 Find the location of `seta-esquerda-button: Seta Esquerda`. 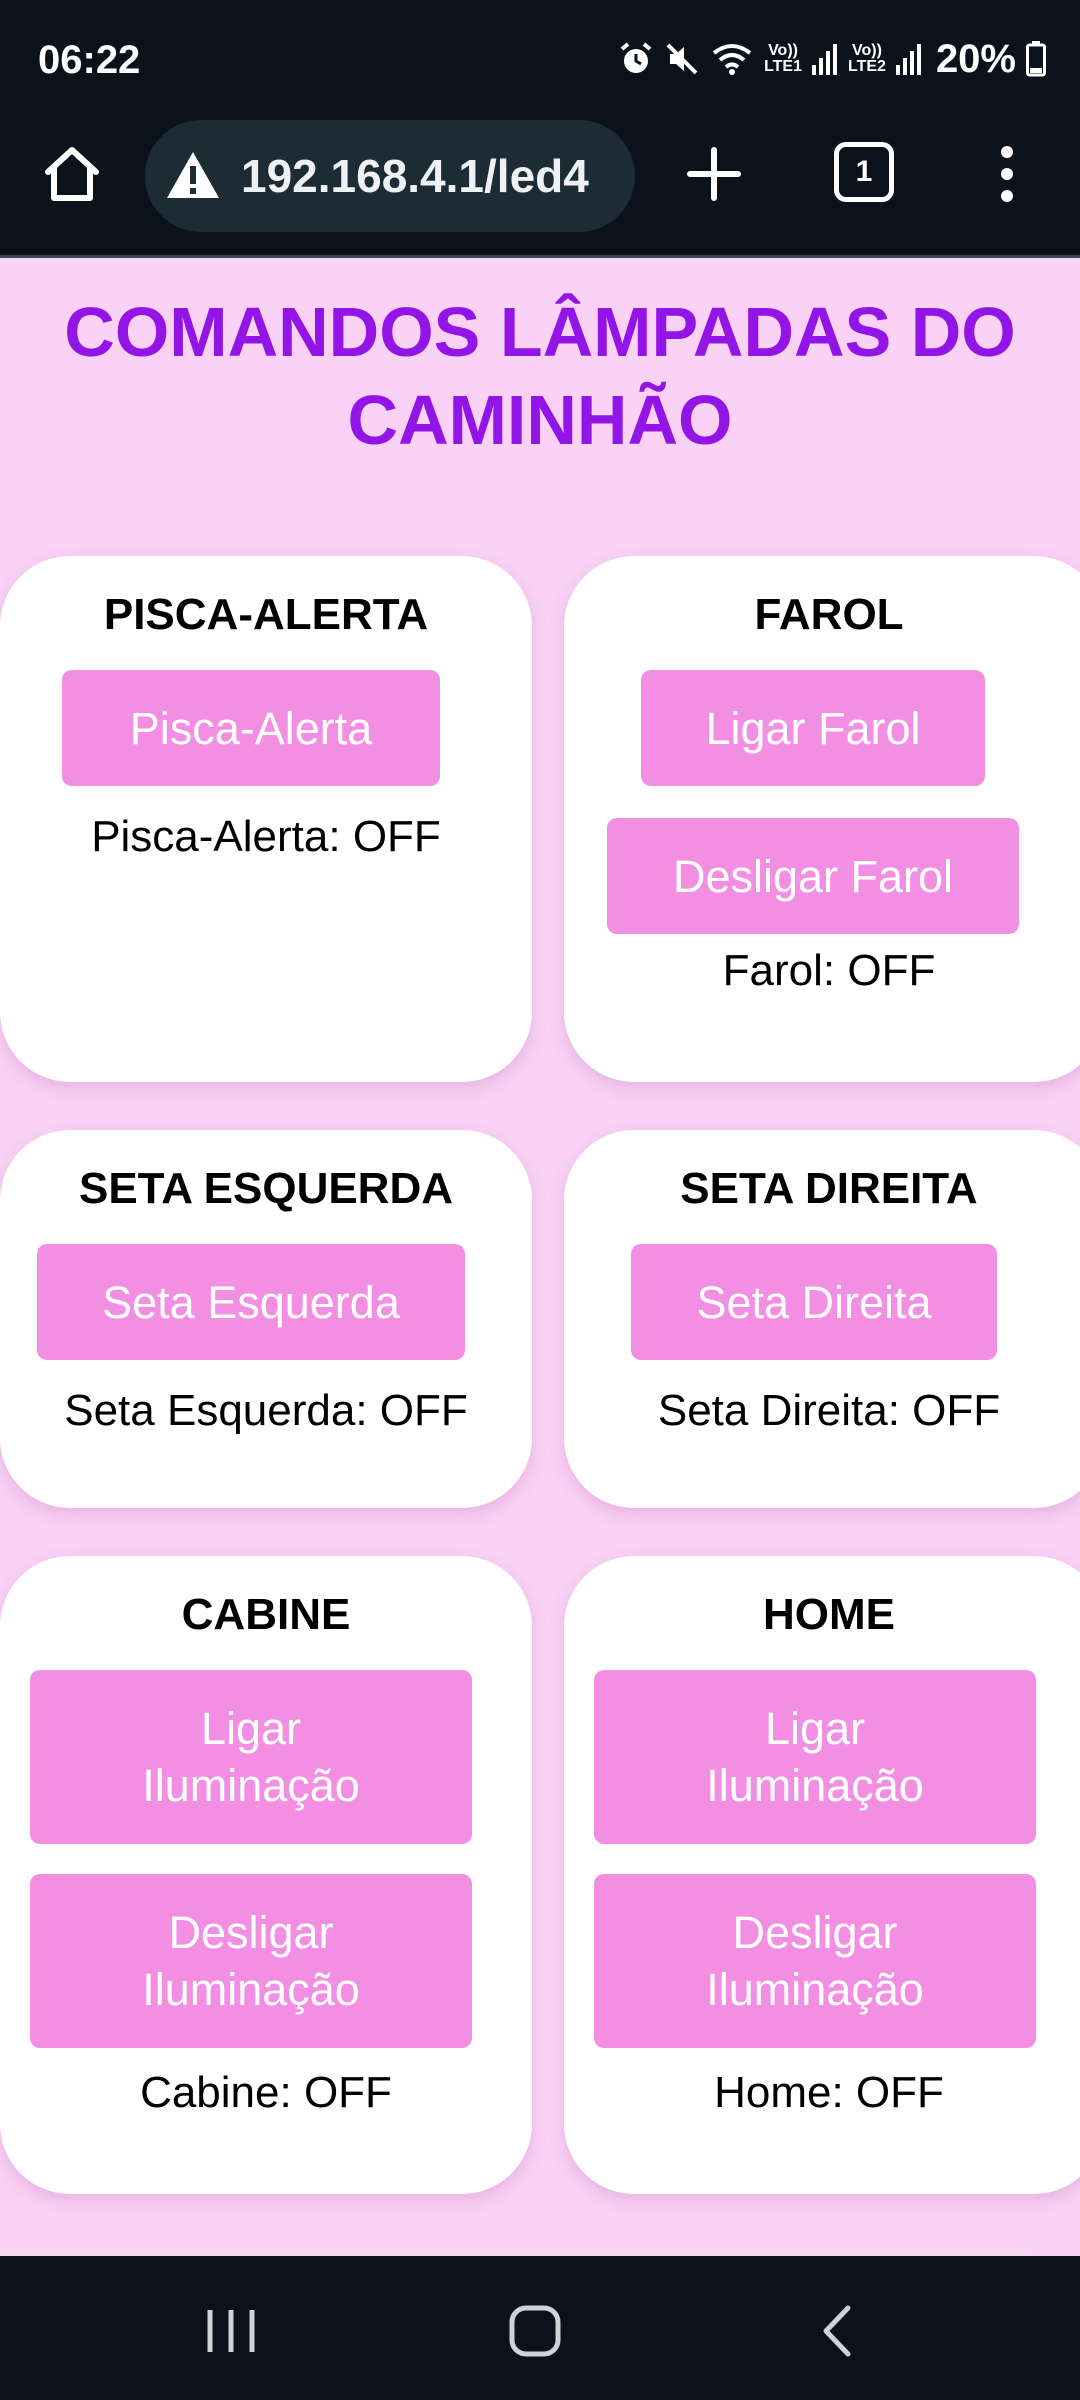

seta-esquerda-button: Seta Esquerda is located at coordinates (251, 1302).